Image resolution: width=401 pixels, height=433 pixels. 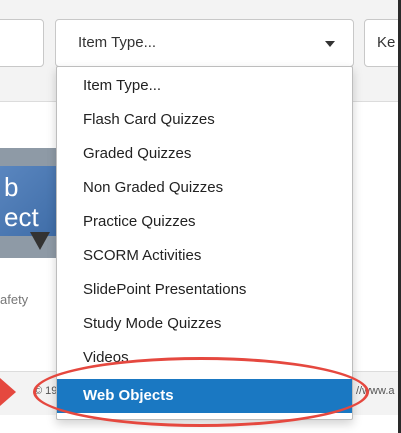 What do you see at coordinates (22, 43) in the screenshot?
I see `search-field` at bounding box center [22, 43].